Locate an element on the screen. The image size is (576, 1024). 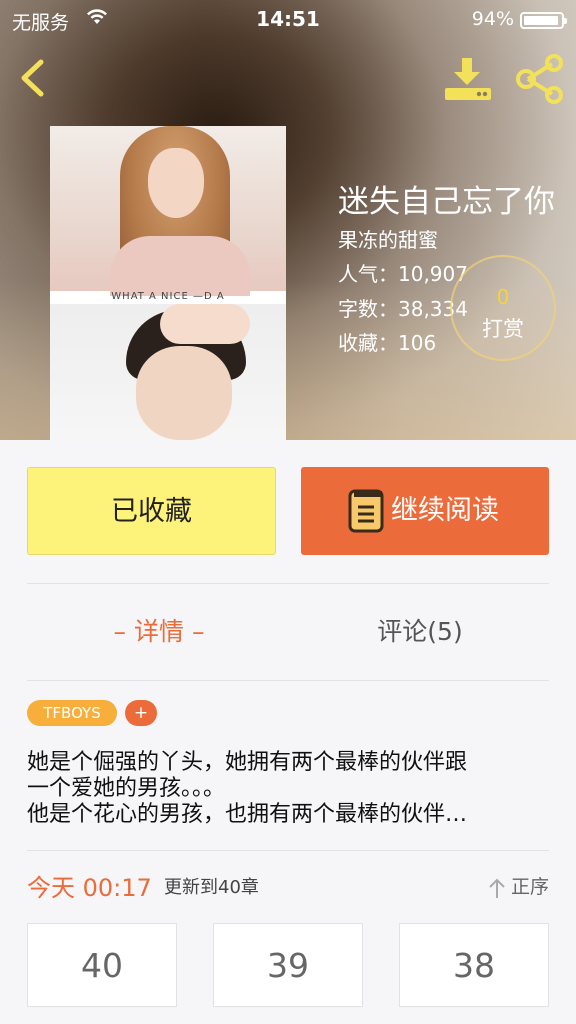
cover-face-shape is located at coordinates (176, 183).